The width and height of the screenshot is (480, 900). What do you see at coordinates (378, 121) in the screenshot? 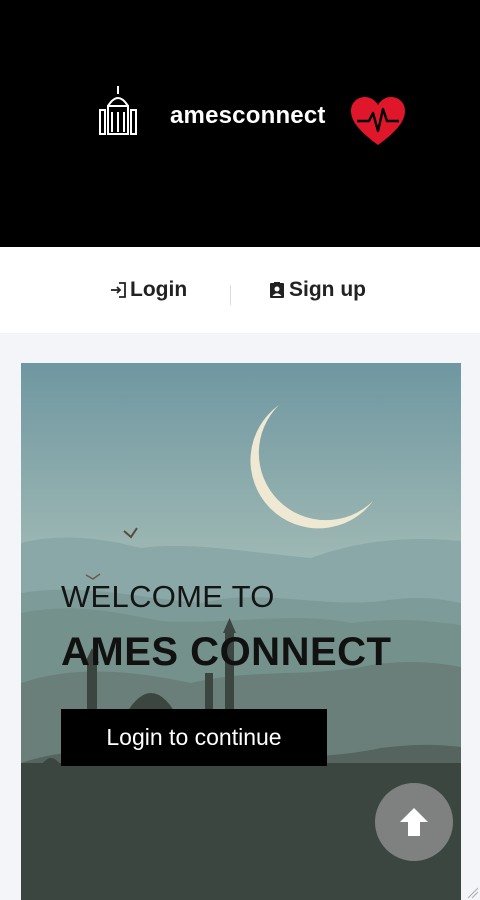
I see `heartbeat-icon` at bounding box center [378, 121].